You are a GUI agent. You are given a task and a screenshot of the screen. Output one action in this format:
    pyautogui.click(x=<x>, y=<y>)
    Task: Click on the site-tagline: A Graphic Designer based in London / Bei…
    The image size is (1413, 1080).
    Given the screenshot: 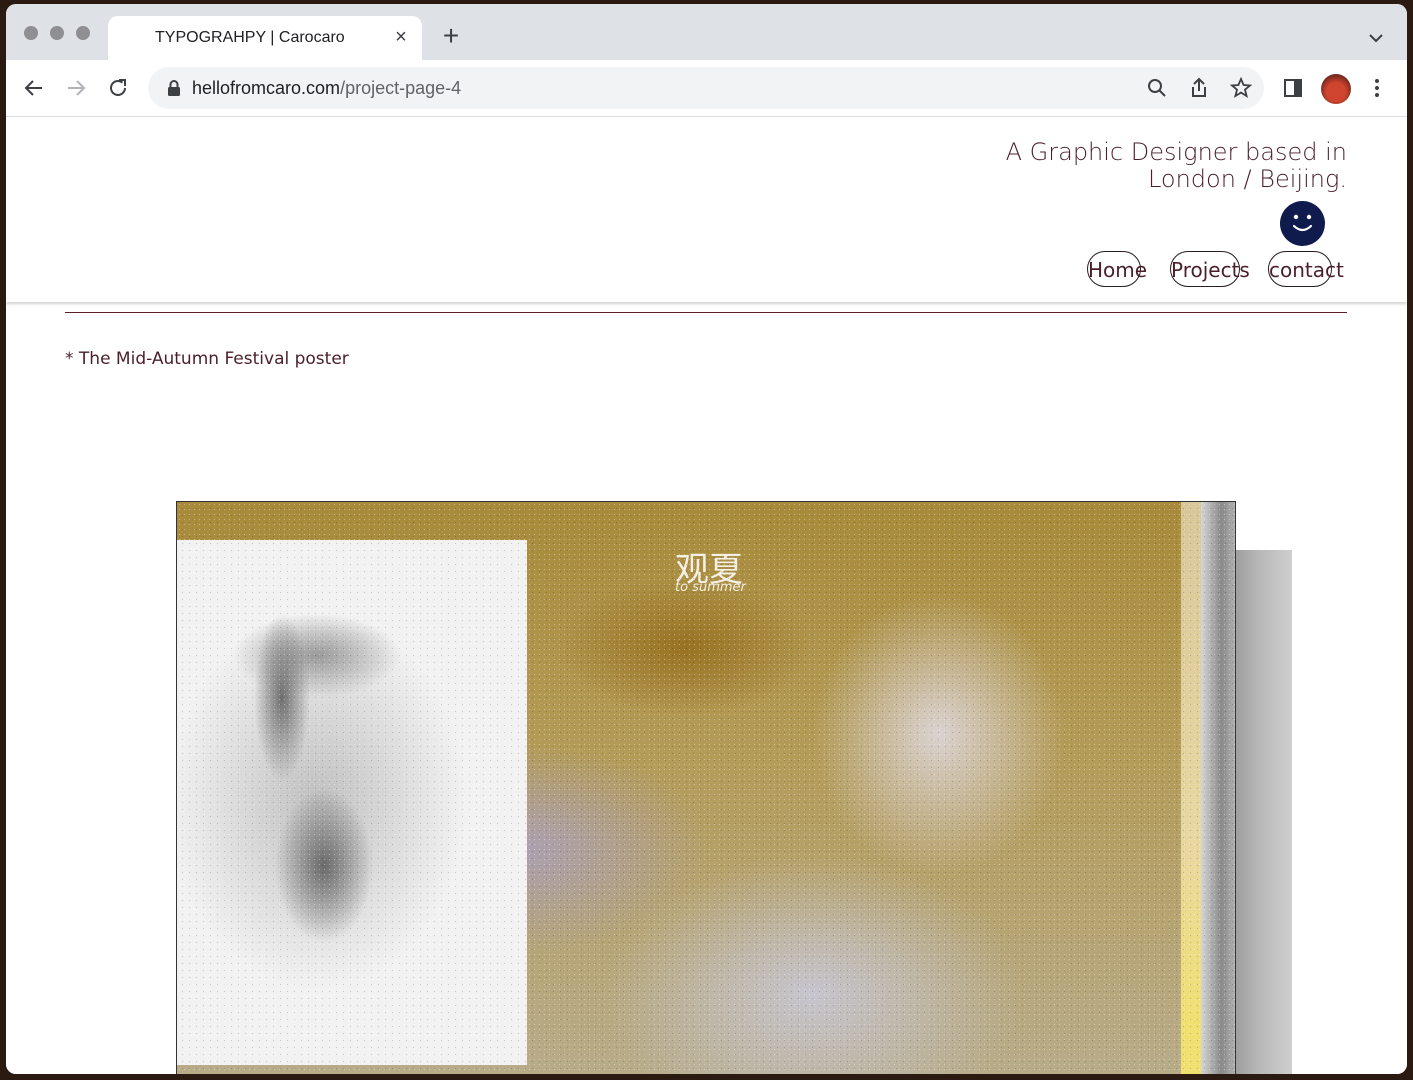 What is the action you would take?
    pyautogui.click(x=1176, y=166)
    